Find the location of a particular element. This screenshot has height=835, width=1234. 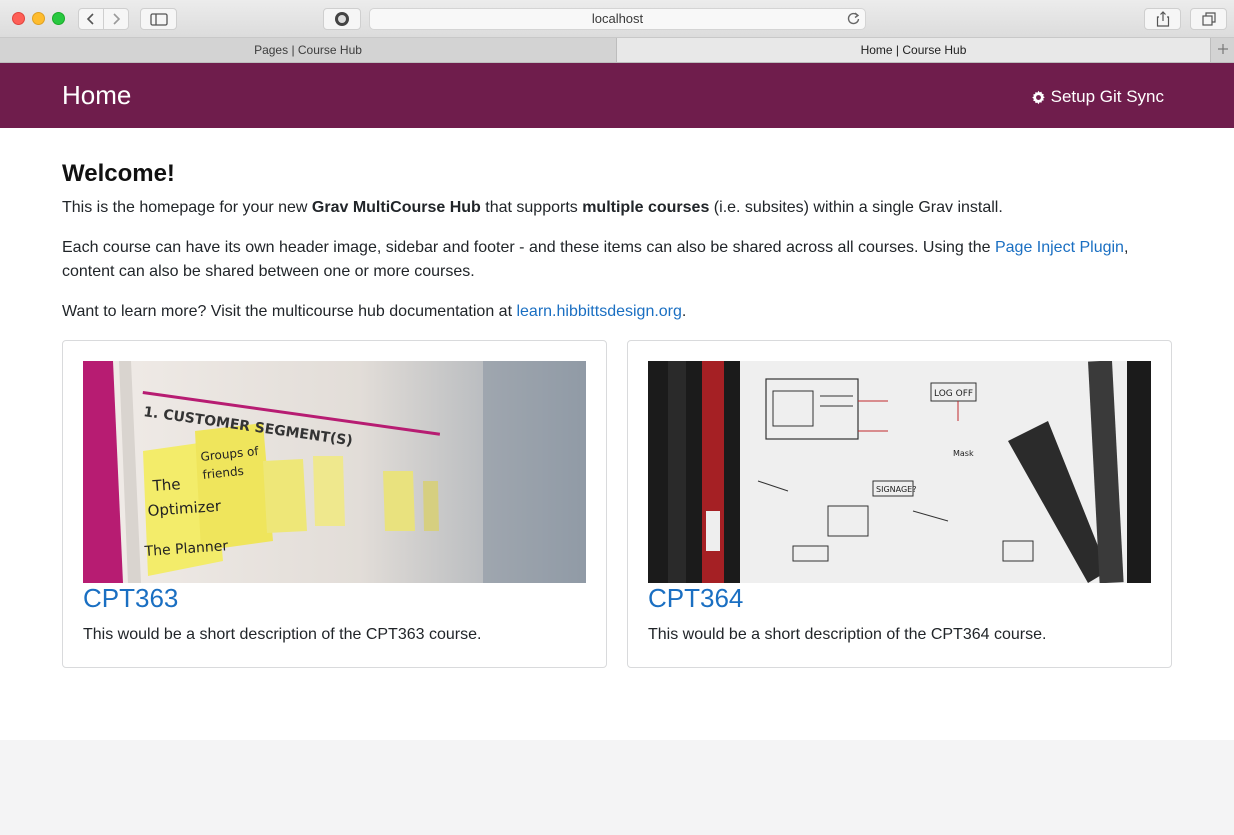

learn-more-text-end: . is located at coordinates (684, 311).